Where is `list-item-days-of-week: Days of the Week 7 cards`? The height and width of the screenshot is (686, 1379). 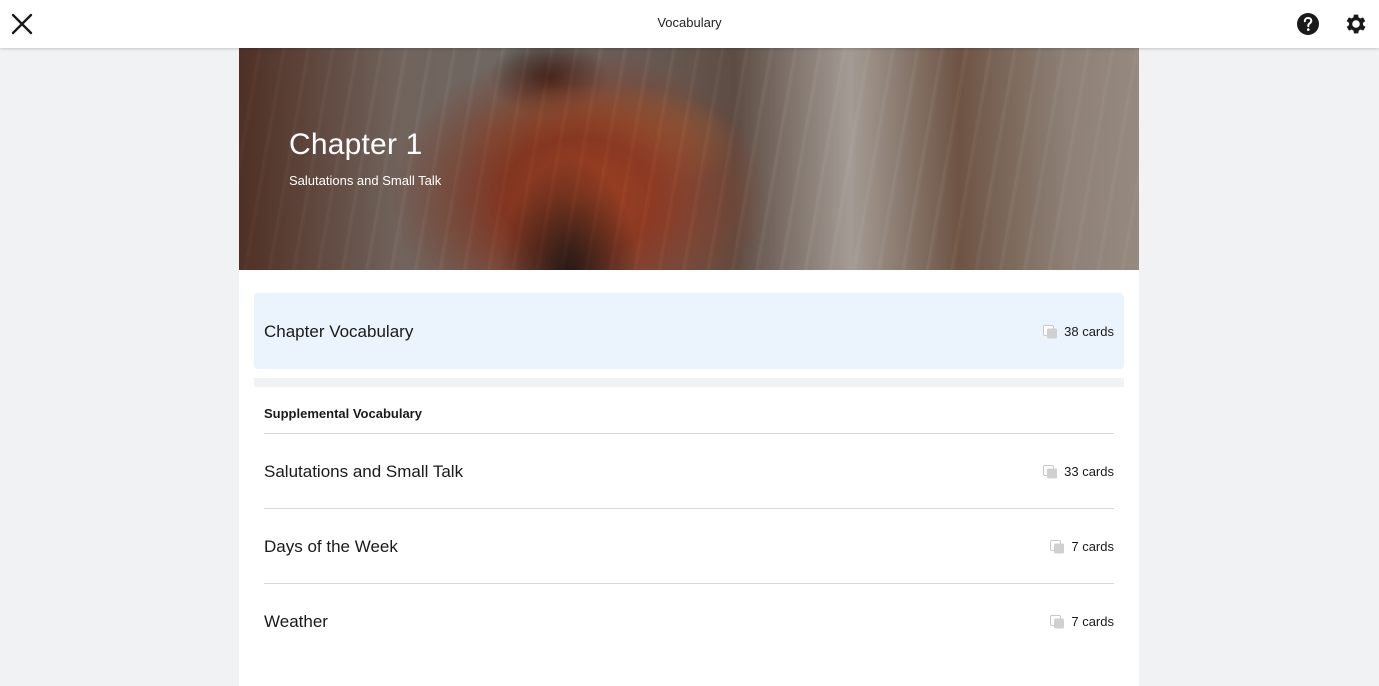 list-item-days-of-week: Days of the Week 7 cards is located at coordinates (689, 546).